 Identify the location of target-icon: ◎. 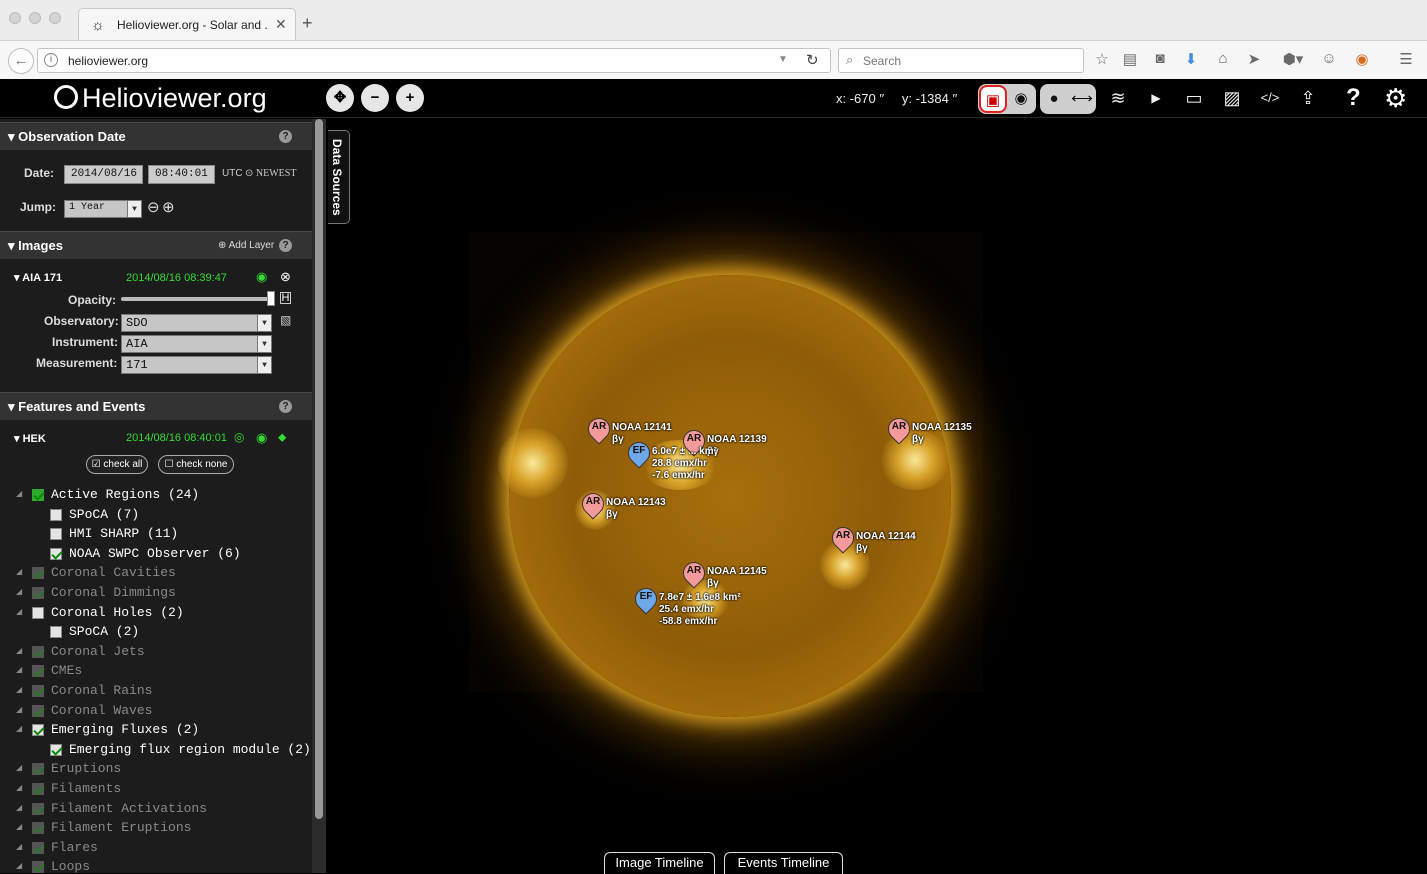
(239, 437).